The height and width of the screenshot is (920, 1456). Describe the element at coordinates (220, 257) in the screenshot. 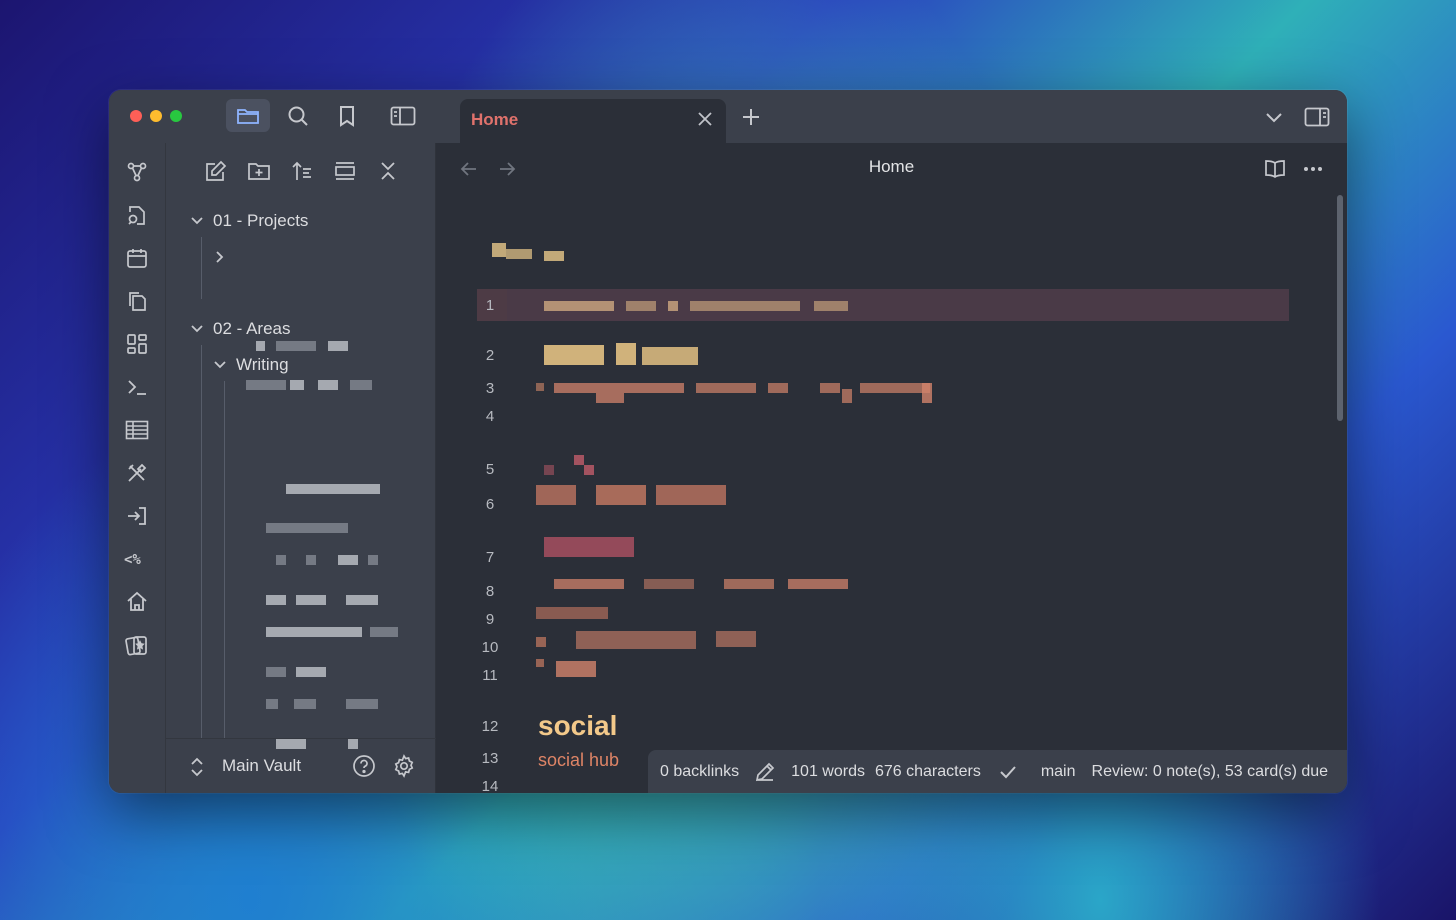

I see `chevron-right-icon` at that location.